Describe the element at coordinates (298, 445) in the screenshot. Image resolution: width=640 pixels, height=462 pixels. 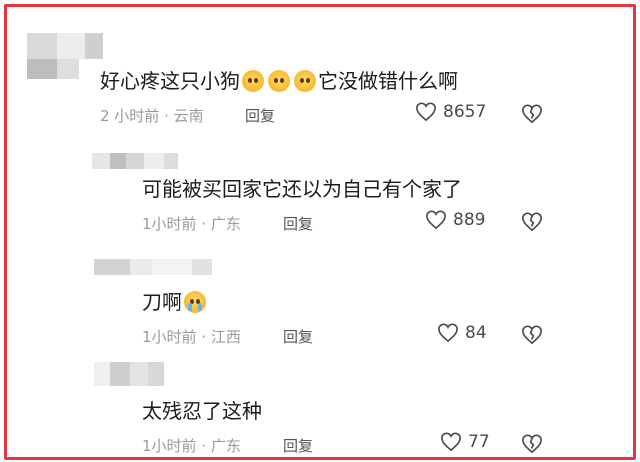
I see `reply-button: 回复` at that location.